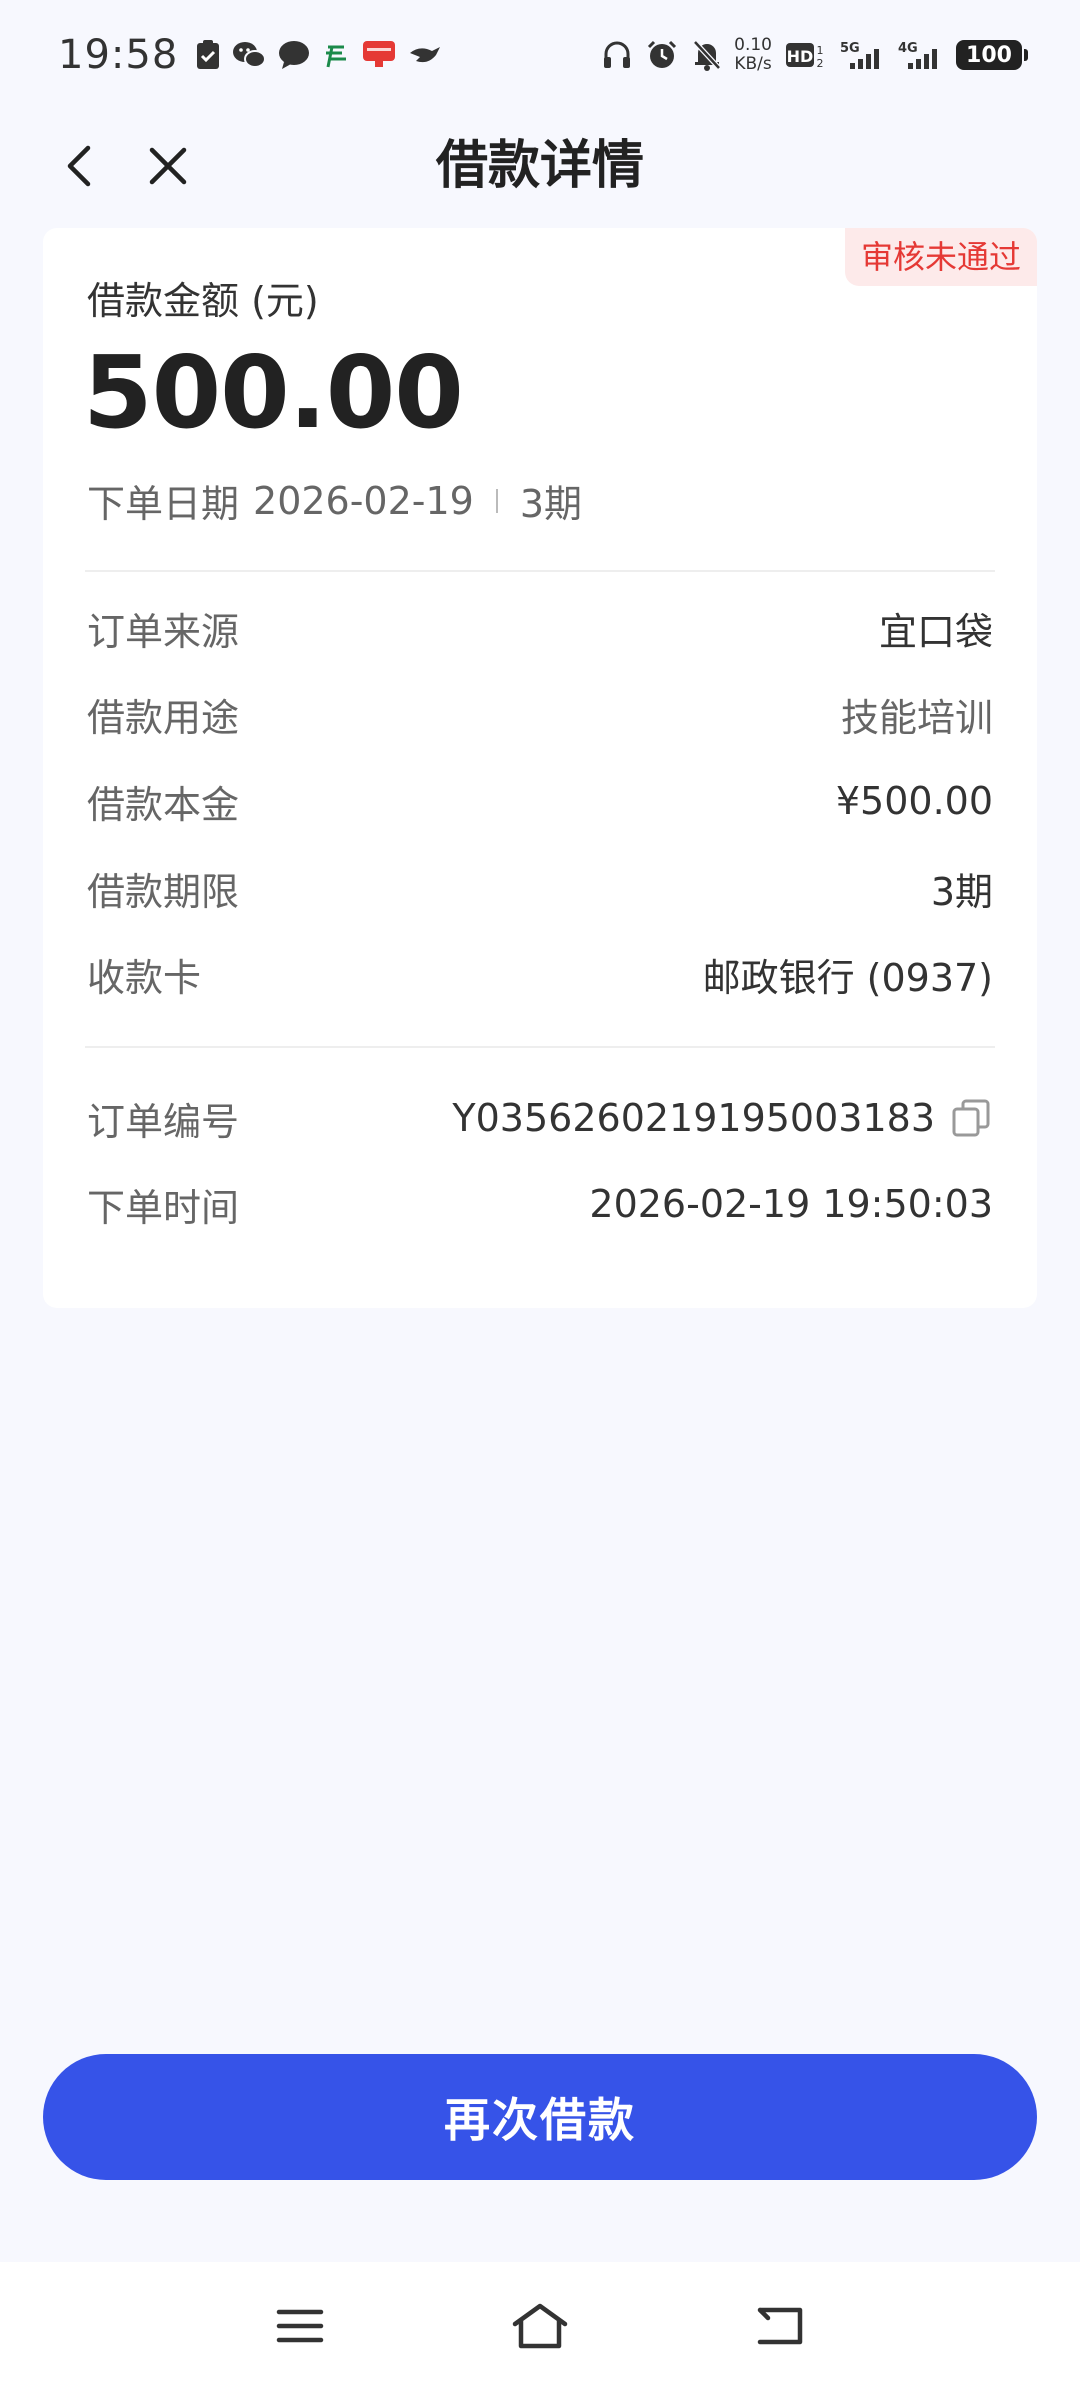 The height and width of the screenshot is (2388, 1080). I want to click on order-no-group: Y0356260219195003183, so click(722, 1118).